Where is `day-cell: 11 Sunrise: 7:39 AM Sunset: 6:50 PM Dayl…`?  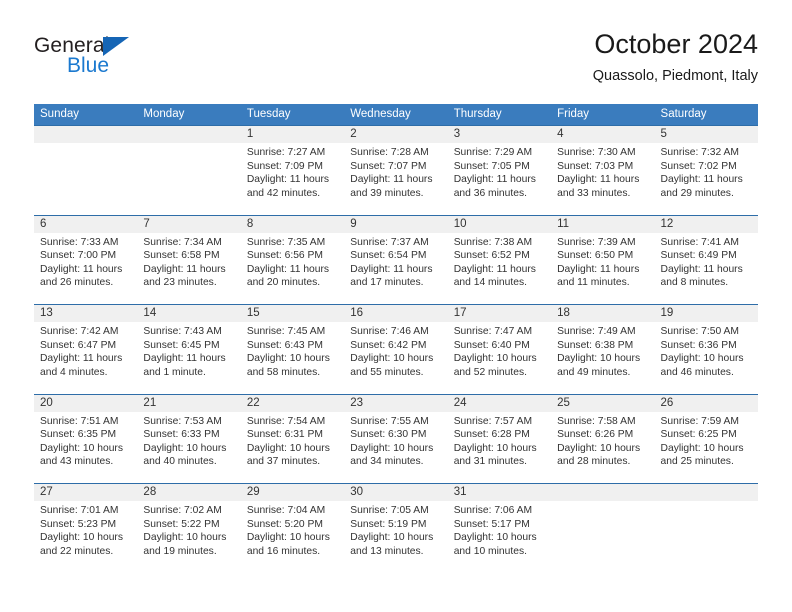
day-cell: 11 Sunrise: 7:39 AM Sunset: 6:50 PM Dayl… is located at coordinates (602, 260).